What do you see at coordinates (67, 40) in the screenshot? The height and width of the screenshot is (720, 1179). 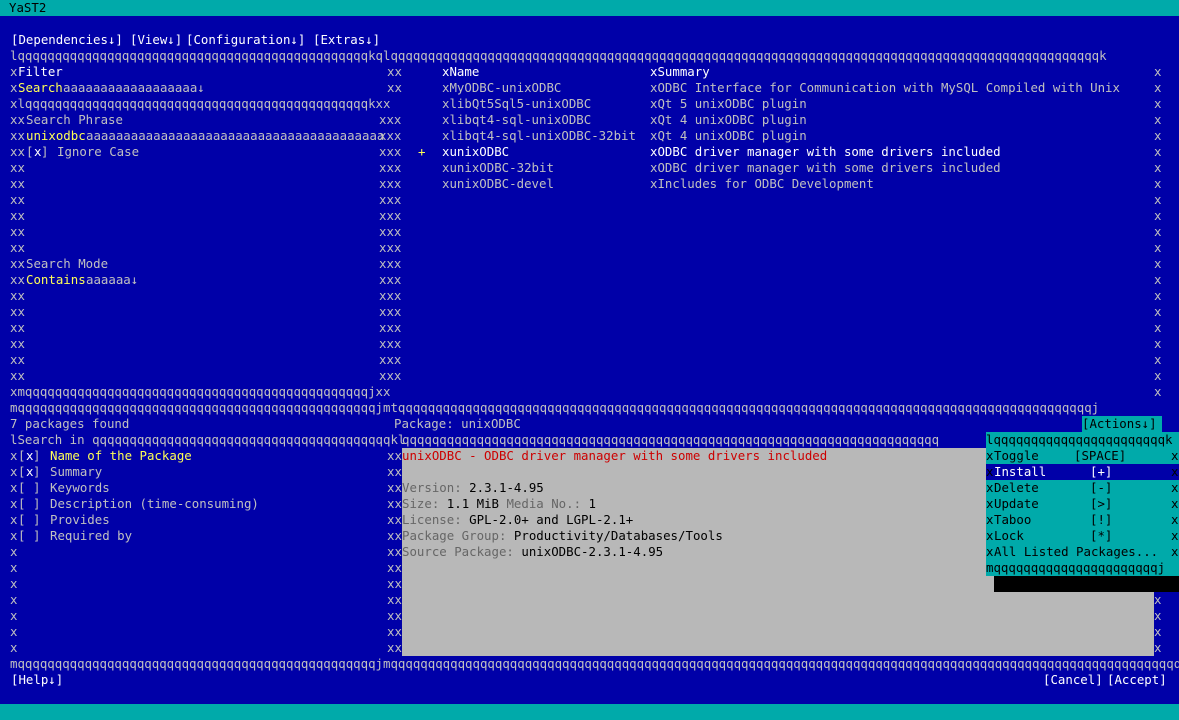 I see `menu-dependencies: [Dependencies↓]` at bounding box center [67, 40].